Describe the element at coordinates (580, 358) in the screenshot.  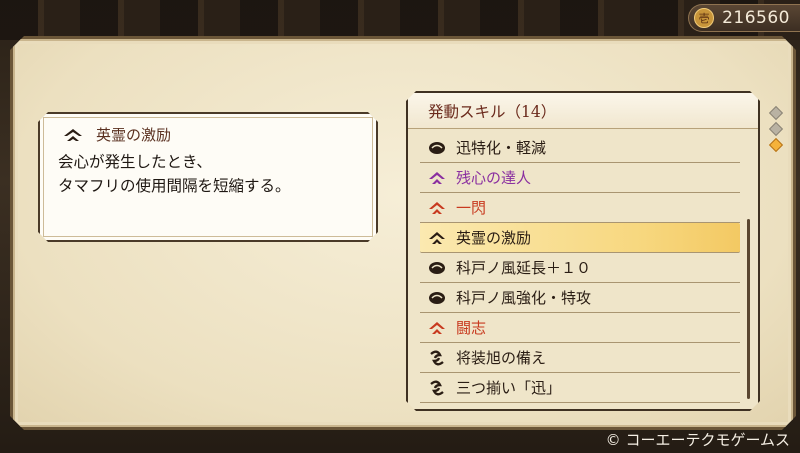
I see `skill-list-item: 将装旭の備え` at that location.